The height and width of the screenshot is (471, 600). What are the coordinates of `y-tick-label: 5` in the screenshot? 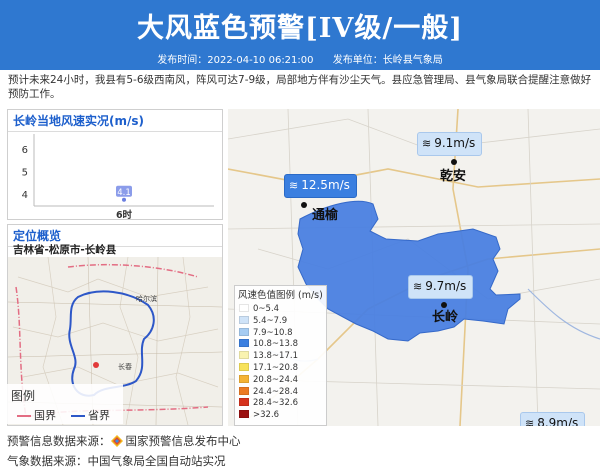 It's located at (25, 173).